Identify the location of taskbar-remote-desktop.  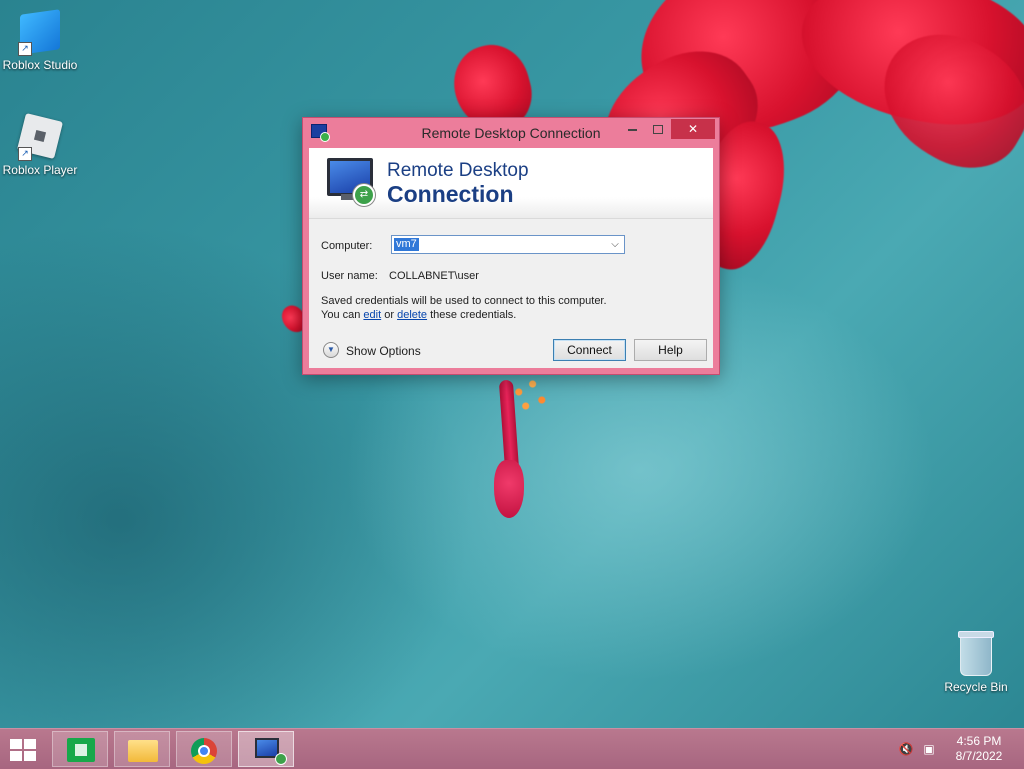
(266, 749).